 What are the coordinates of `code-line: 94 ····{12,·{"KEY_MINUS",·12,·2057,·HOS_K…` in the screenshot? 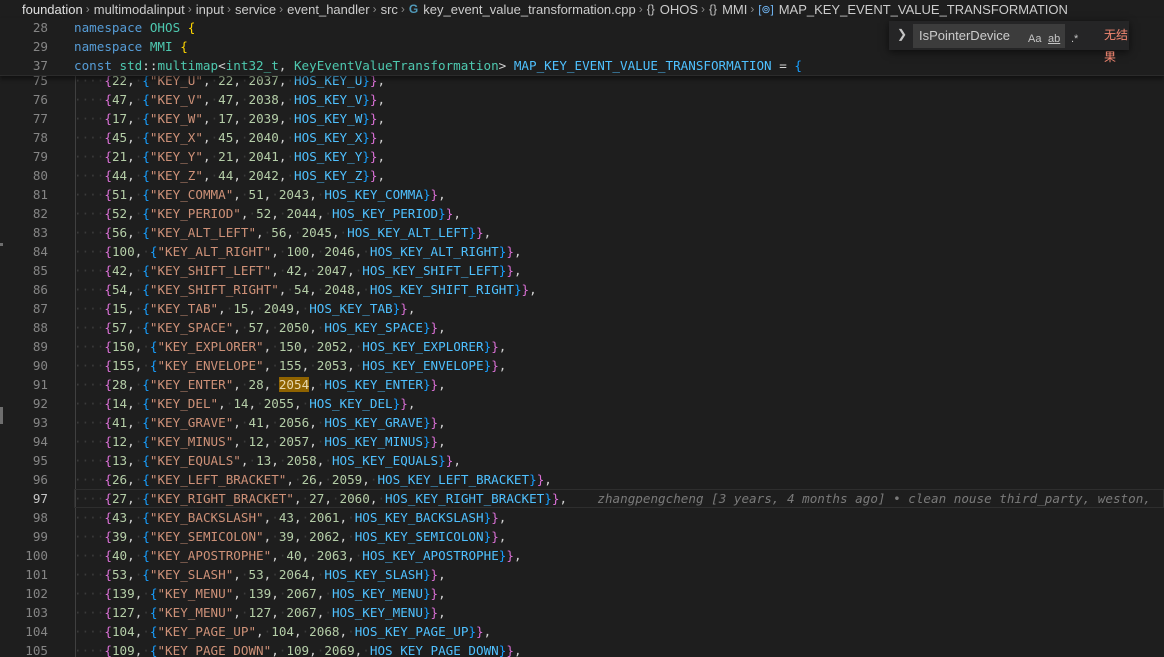 It's located at (582, 441).